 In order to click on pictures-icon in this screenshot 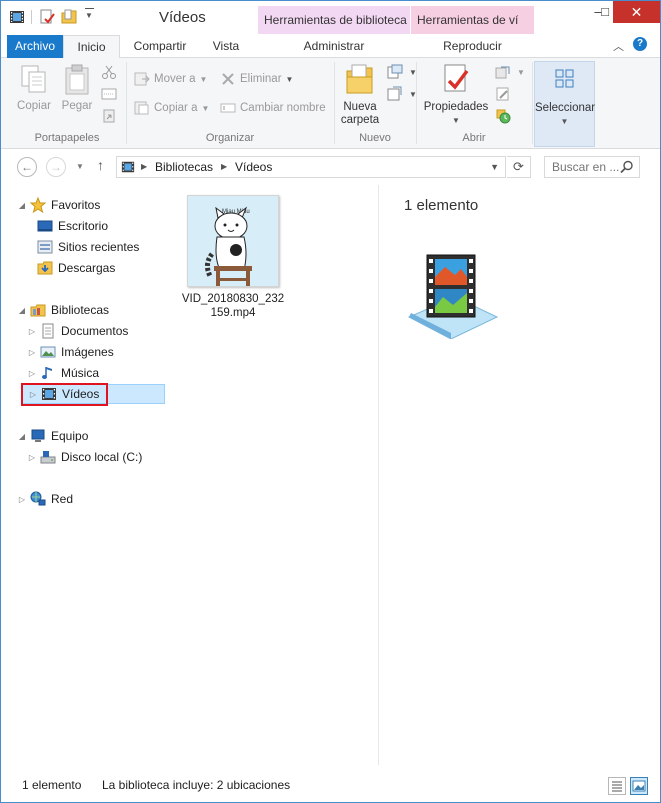, I will do `click(48, 352)`.